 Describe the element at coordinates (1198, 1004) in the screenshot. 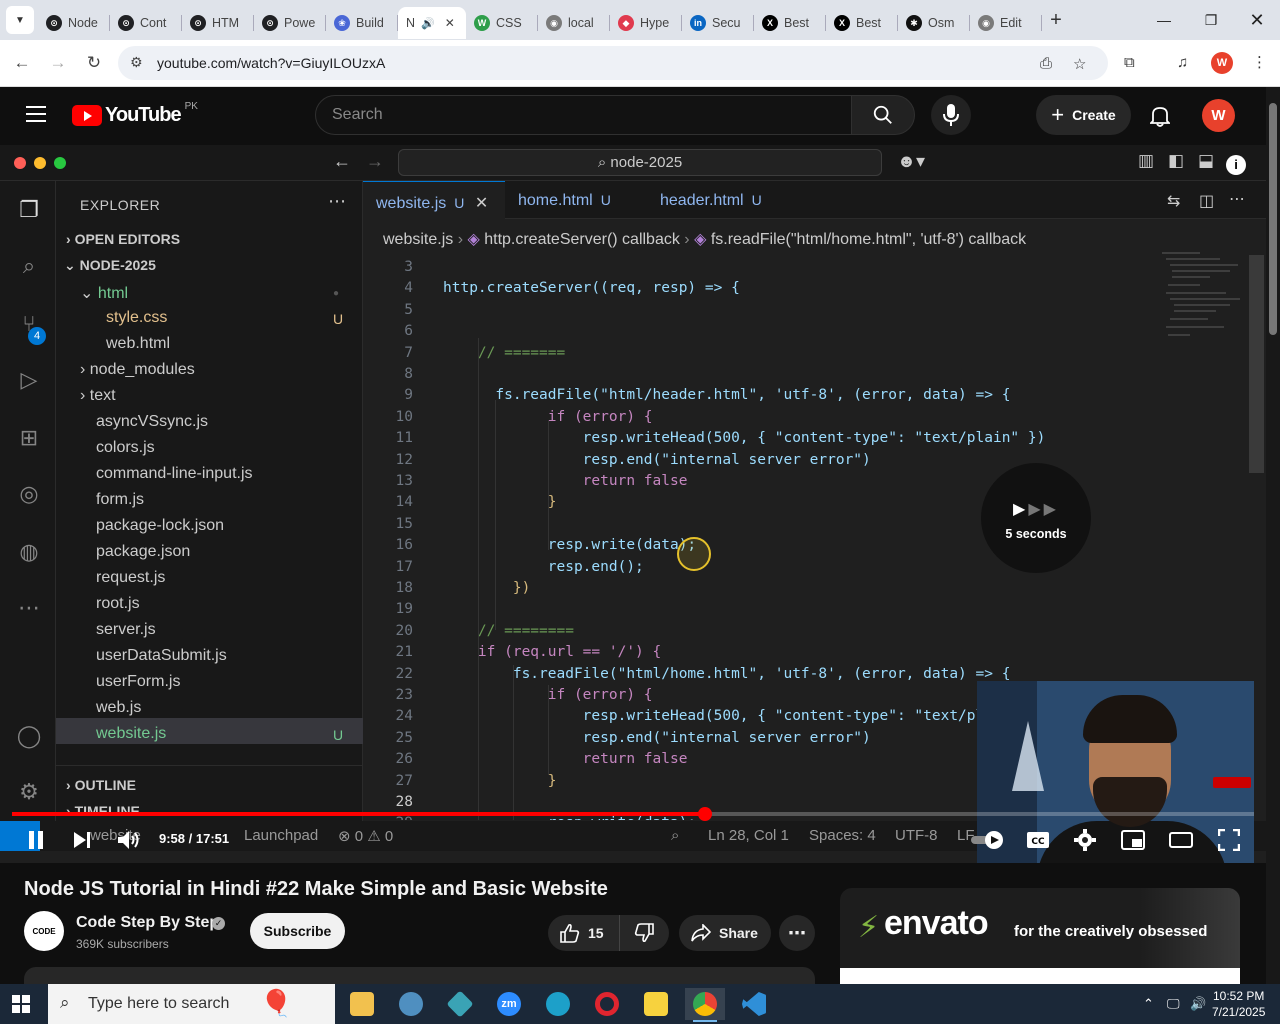

I see `volume-tray-icon: 🔊` at that location.